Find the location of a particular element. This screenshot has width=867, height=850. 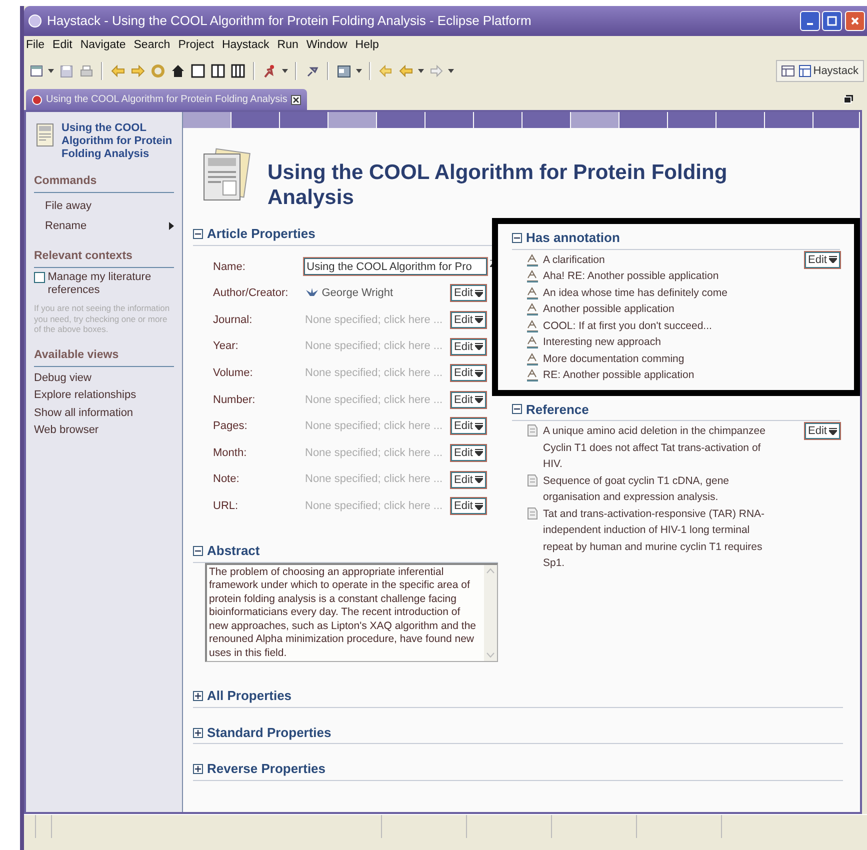

context-label: Manage my literature references is located at coordinates (111, 284).